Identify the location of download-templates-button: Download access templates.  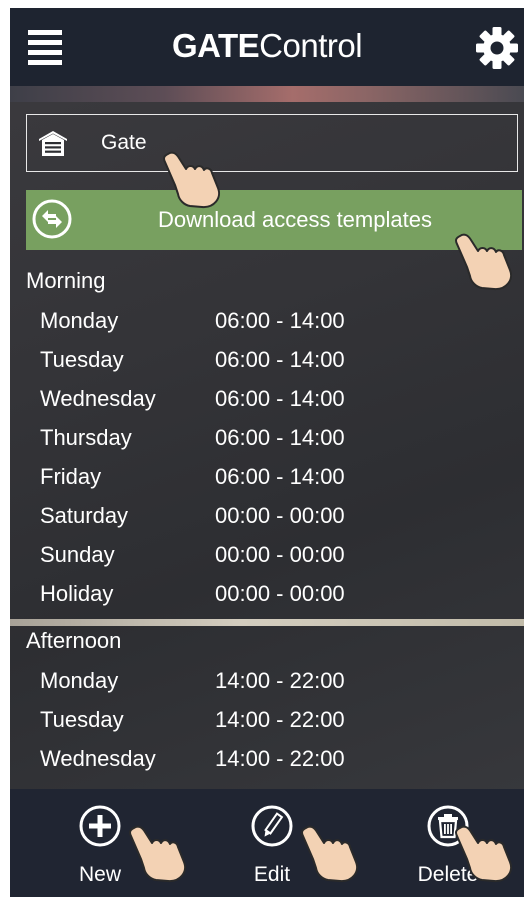
(274, 220).